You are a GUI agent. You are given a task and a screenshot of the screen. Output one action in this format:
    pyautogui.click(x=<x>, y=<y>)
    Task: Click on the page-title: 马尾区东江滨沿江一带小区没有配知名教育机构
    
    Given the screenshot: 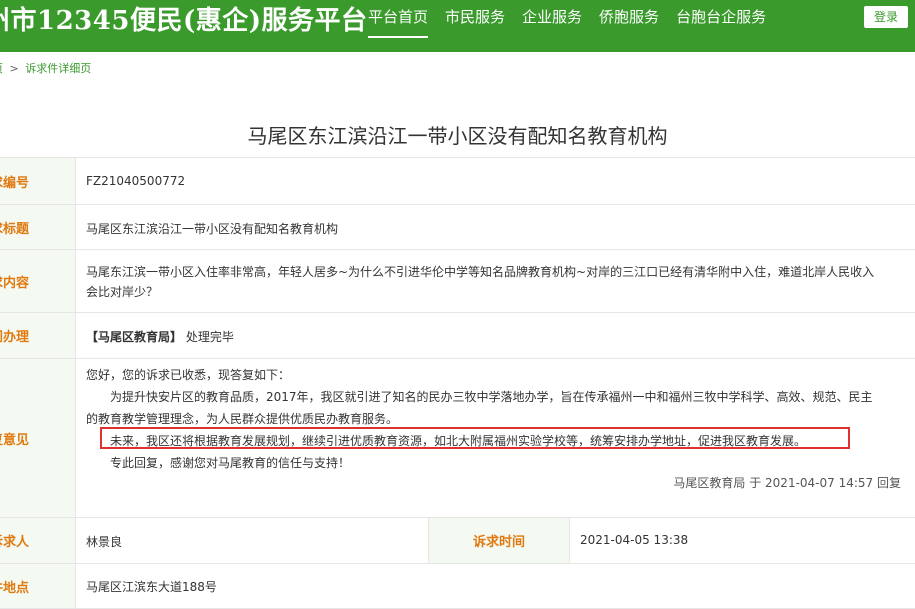 What is the action you would take?
    pyautogui.click(x=457, y=136)
    